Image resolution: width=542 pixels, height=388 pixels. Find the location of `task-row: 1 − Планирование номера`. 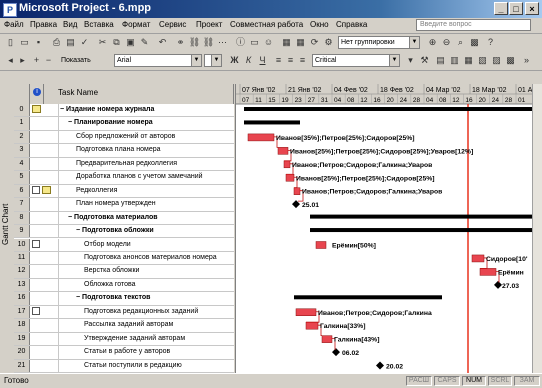

task-row: 1 − Планирование номера is located at coordinates (124, 124).